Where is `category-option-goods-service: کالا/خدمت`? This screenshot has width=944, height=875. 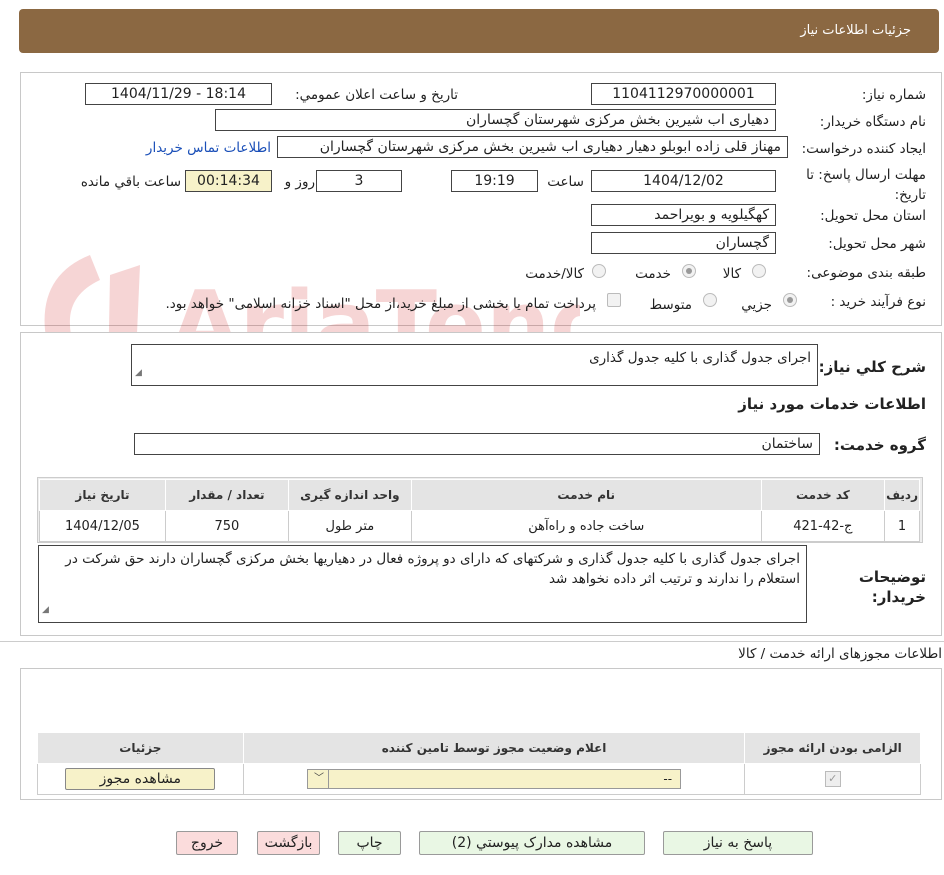
category-option-goods-service: کالا/خدمت is located at coordinates (554, 274).